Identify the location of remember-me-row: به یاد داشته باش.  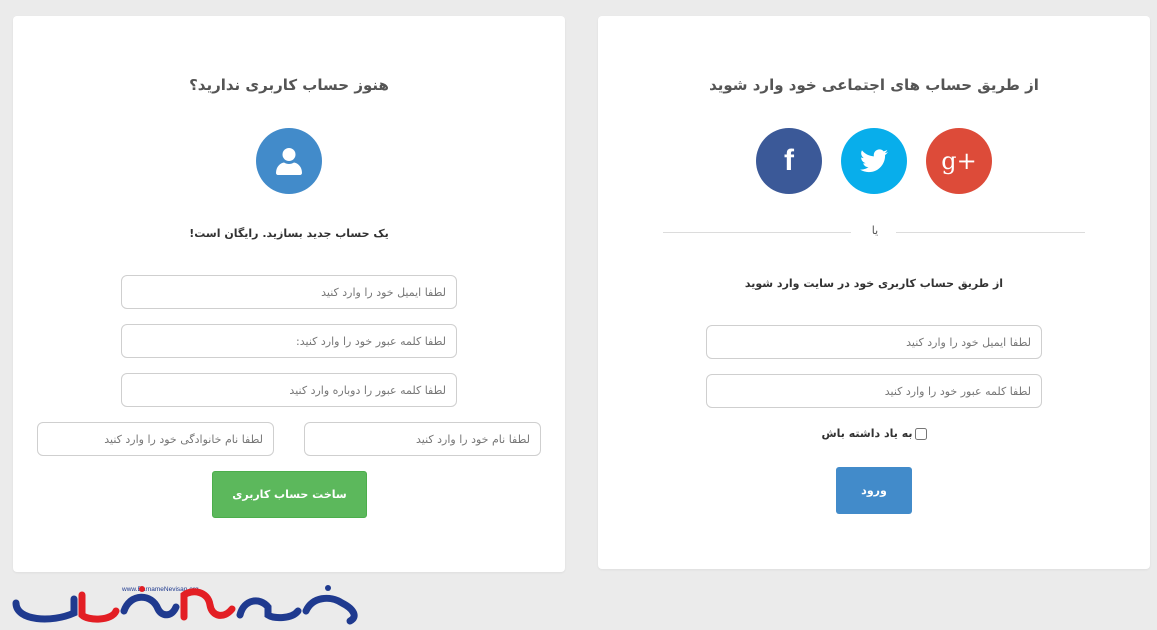
(874, 433).